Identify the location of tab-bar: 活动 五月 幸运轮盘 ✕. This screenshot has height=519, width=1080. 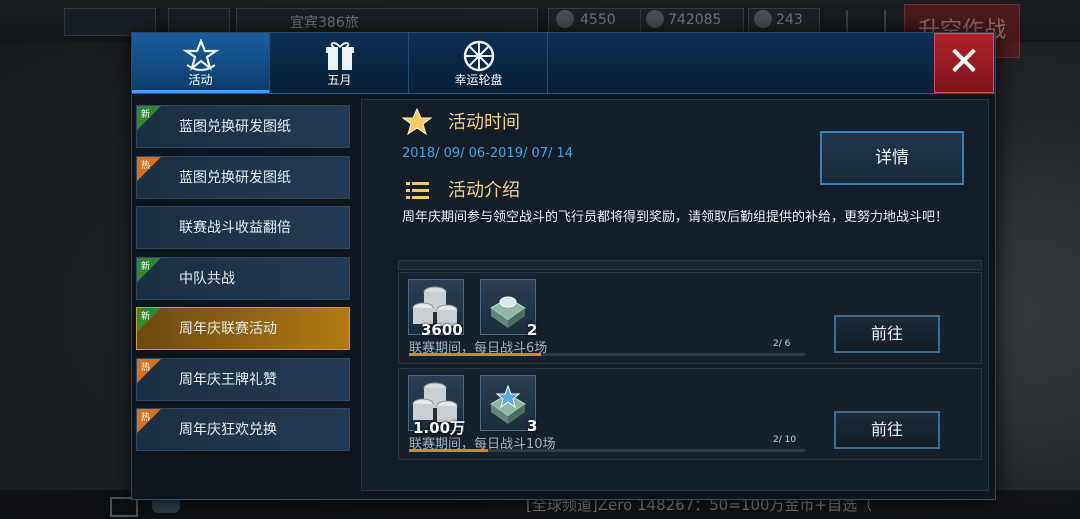
(563, 63).